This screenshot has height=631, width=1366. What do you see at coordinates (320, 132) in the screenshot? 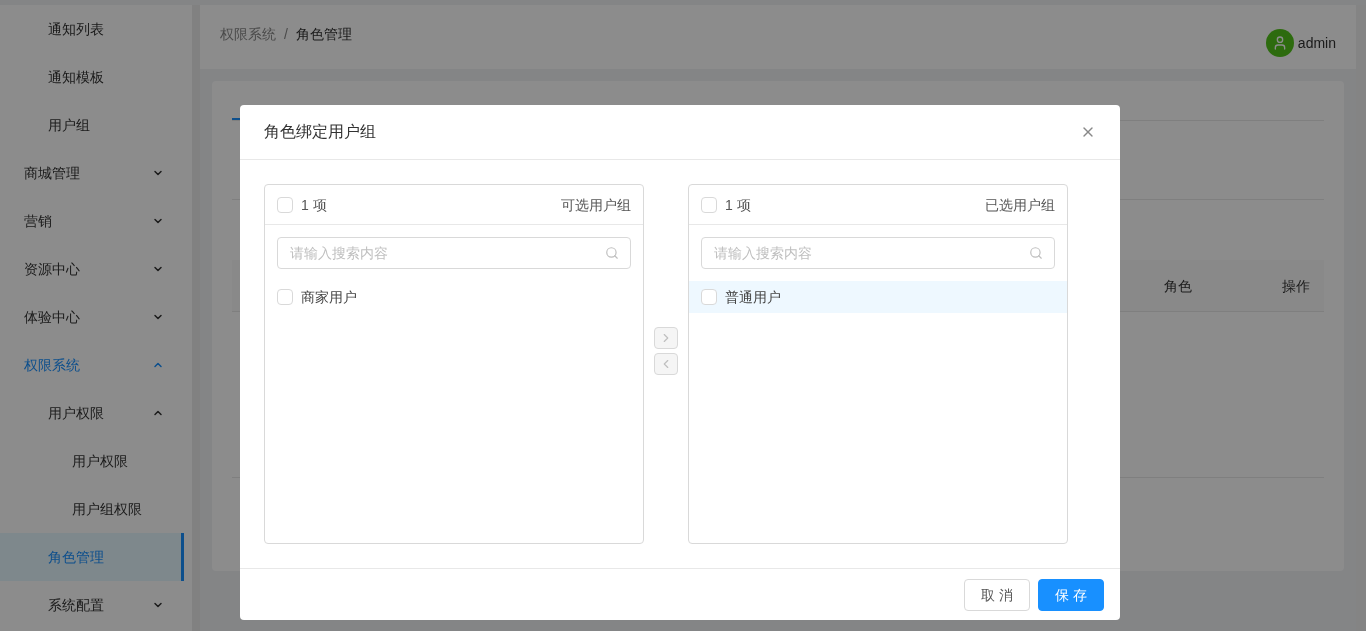
I see `dialog-title: 角色绑定用户组` at bounding box center [320, 132].